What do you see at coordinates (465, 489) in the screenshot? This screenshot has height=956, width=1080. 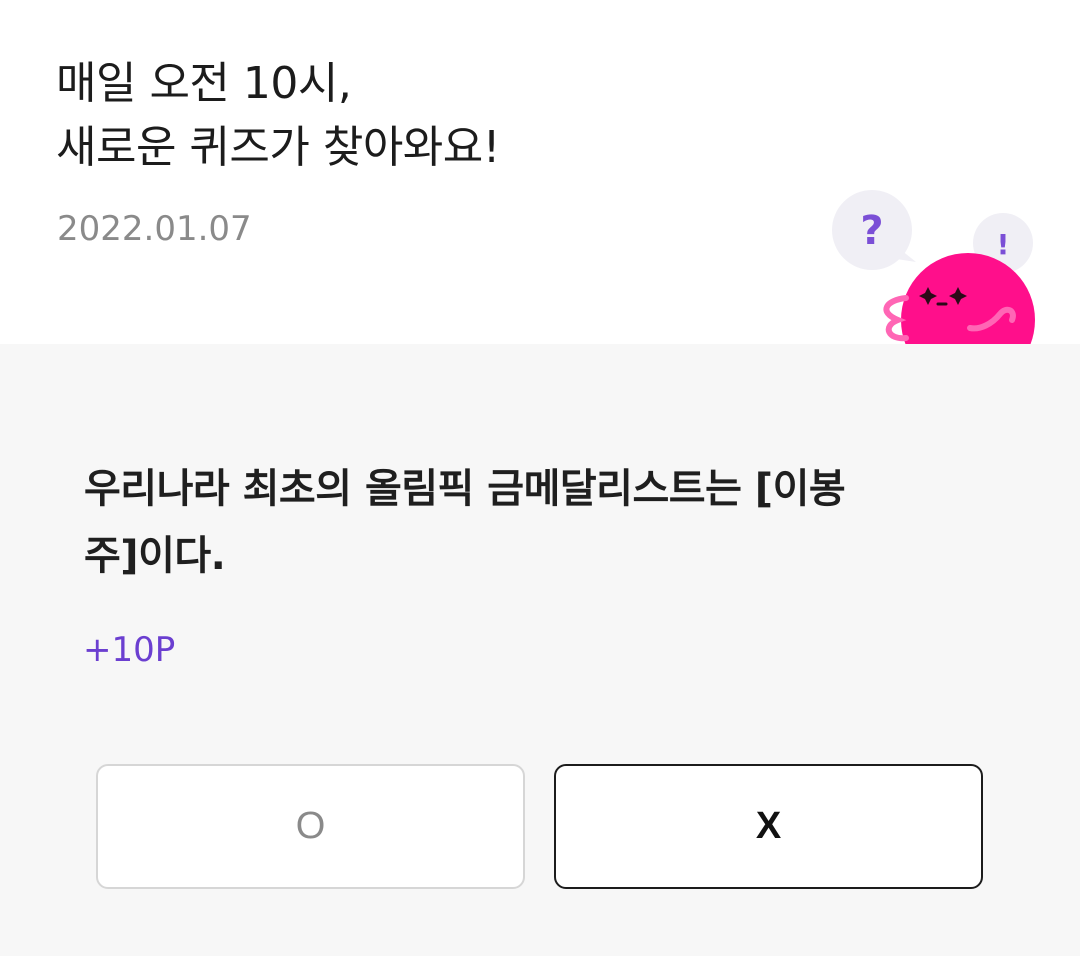 I see `question-line-1: 우리나라 최초의 올림픽 금메달리스트는 [이봉` at bounding box center [465, 489].